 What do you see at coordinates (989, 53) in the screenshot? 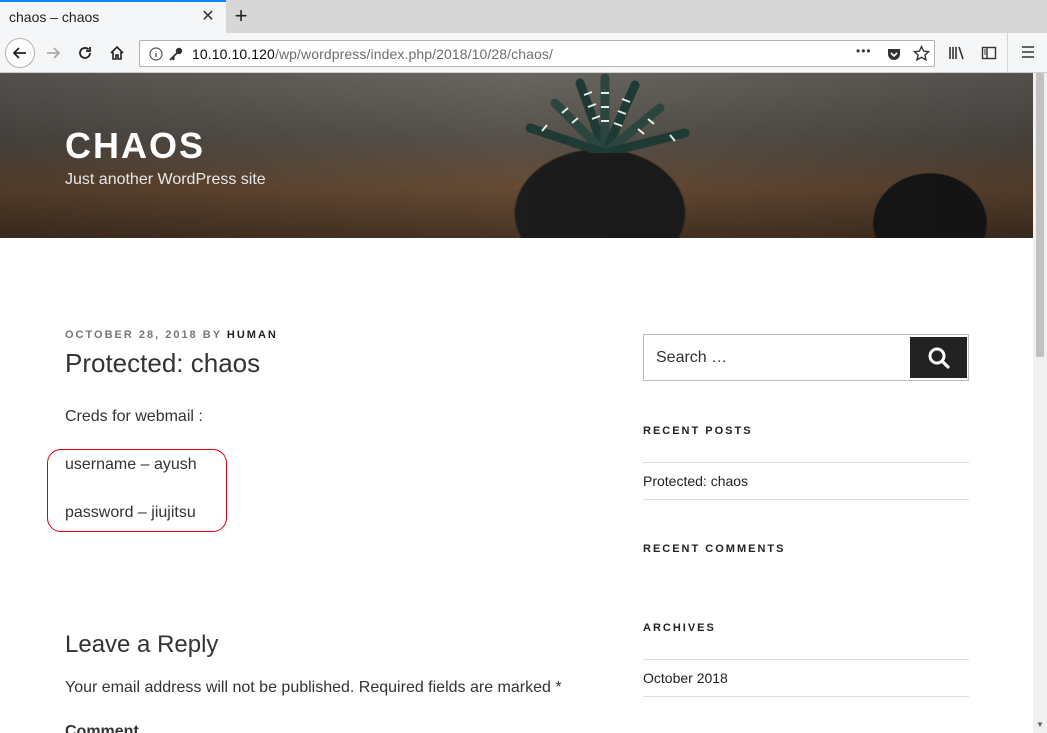
I see `sidebar-toggle-icon` at bounding box center [989, 53].